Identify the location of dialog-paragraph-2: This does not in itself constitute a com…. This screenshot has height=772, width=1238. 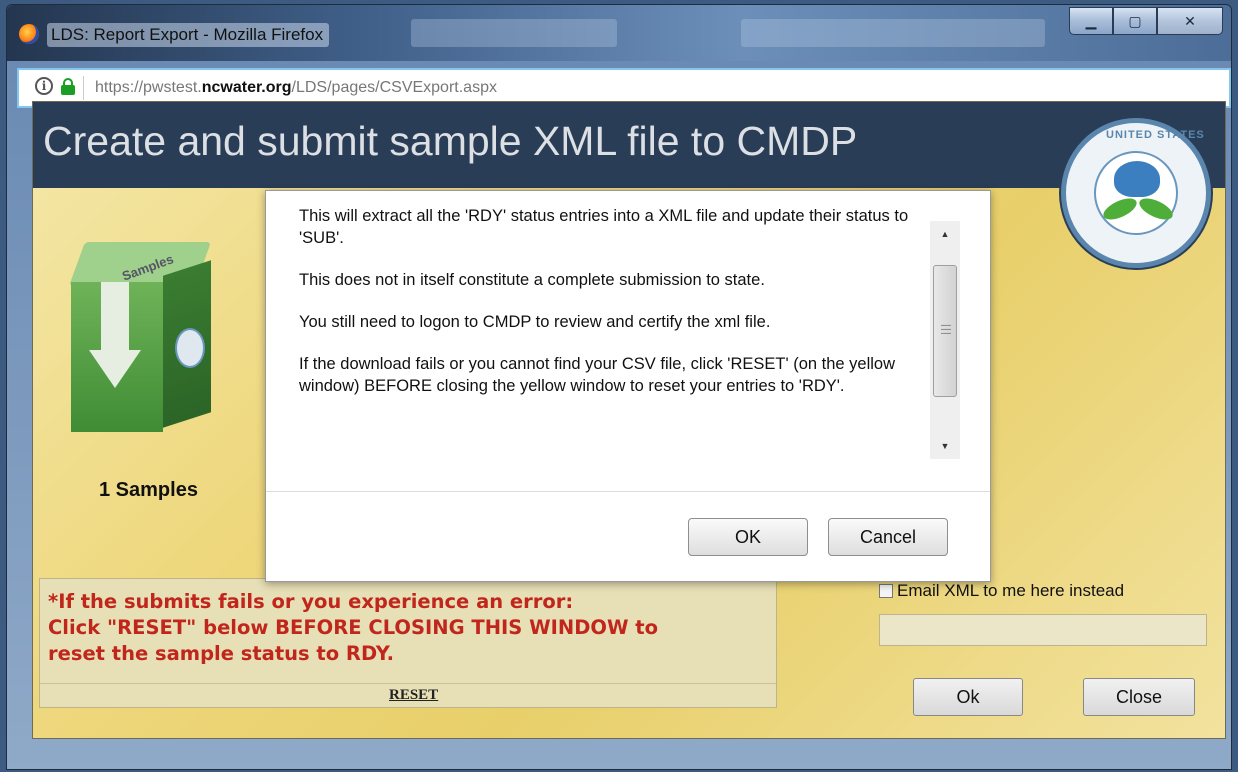
(532, 280).